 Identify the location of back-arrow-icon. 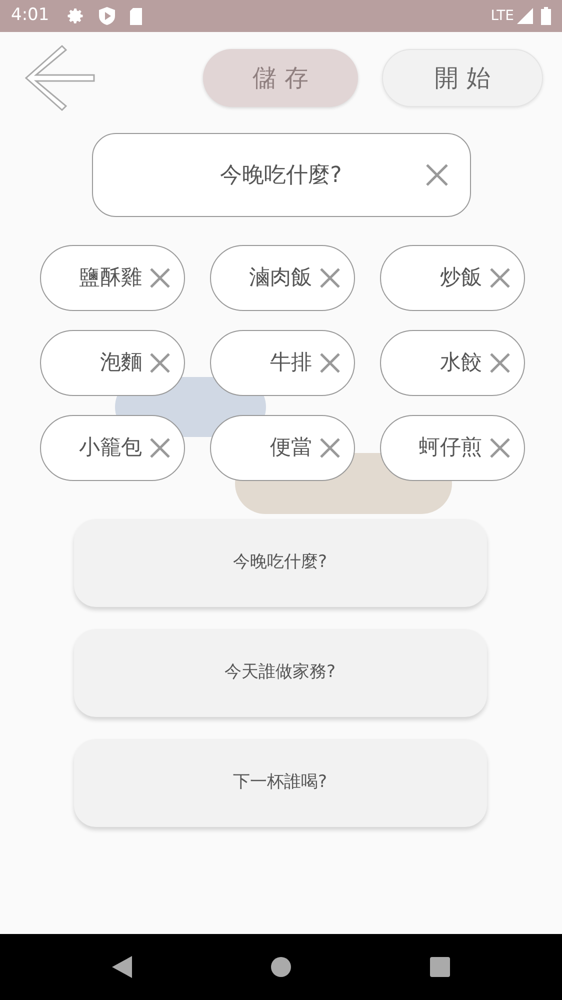
(59, 78).